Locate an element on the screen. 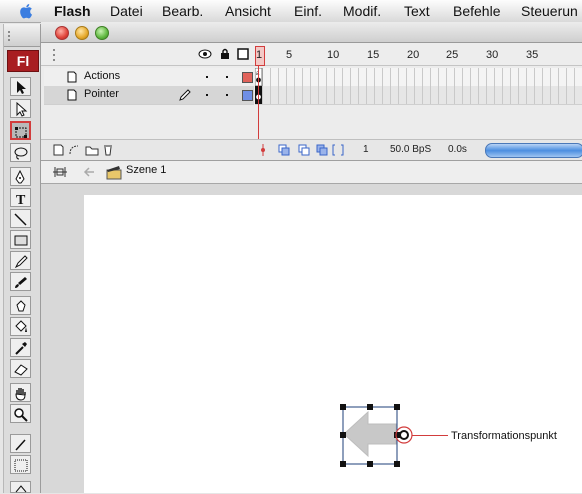  paint-bucket-tool-button is located at coordinates (20, 326).